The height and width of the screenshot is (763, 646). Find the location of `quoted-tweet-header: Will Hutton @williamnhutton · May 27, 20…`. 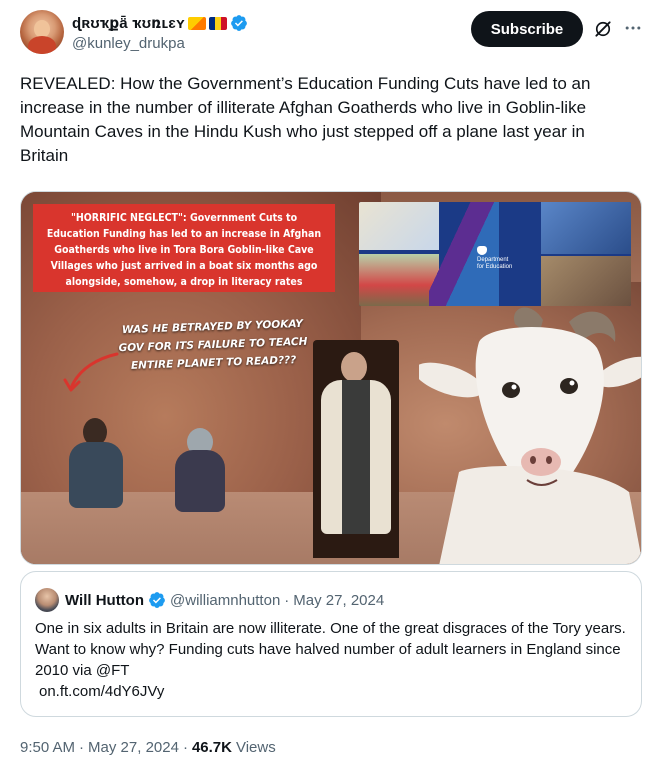

quoted-tweet-header: Will Hutton @williamnhutton · May 27, 20… is located at coordinates (224, 600).